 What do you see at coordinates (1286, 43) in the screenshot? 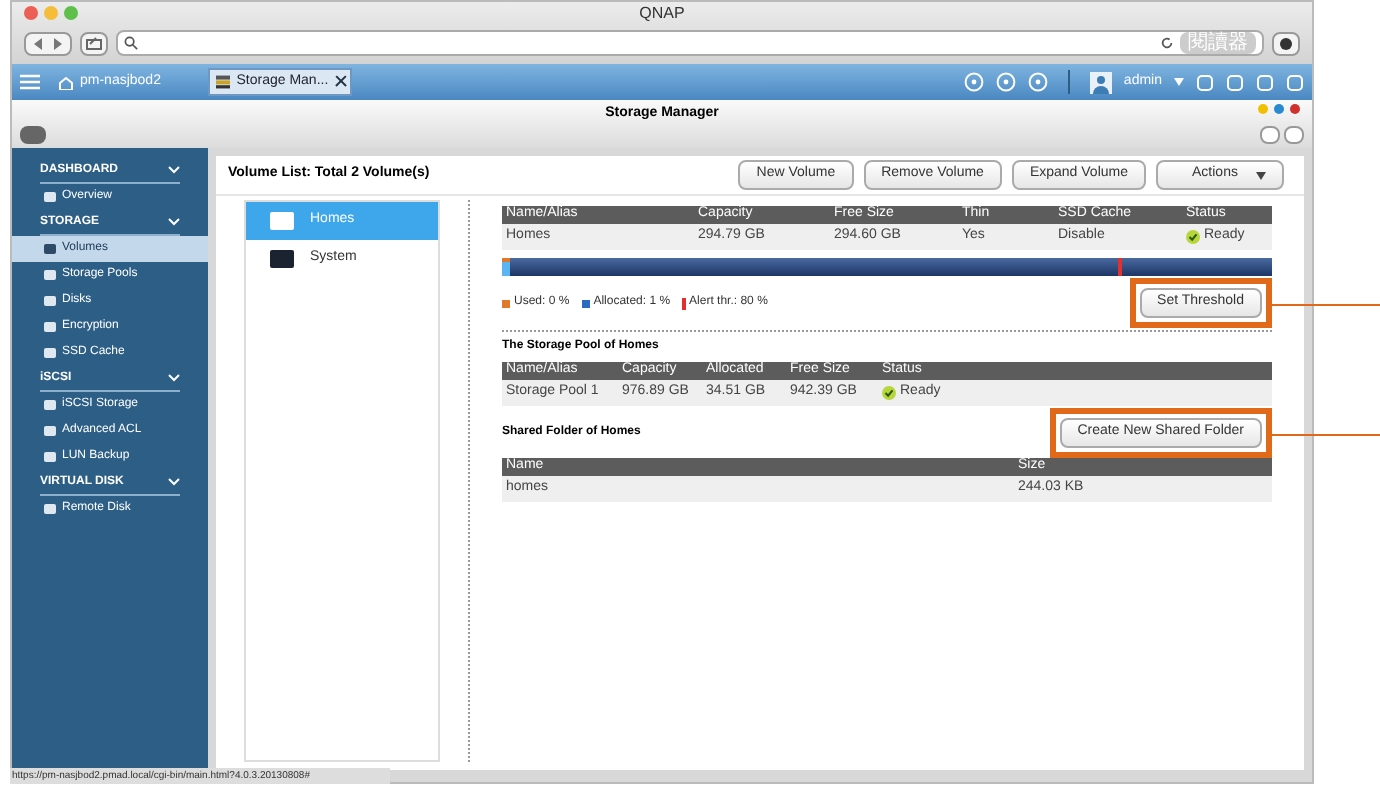
I see `download-button` at bounding box center [1286, 43].